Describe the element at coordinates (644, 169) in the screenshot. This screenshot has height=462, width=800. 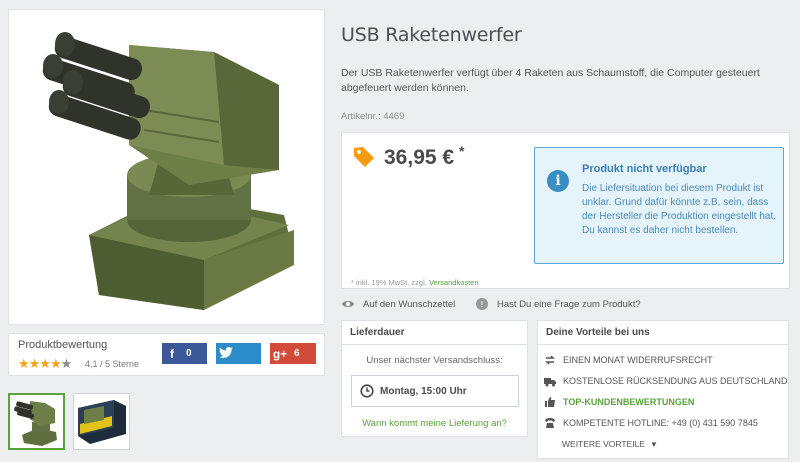
I see `alert-title: Produkt nicht verfügbar` at that location.